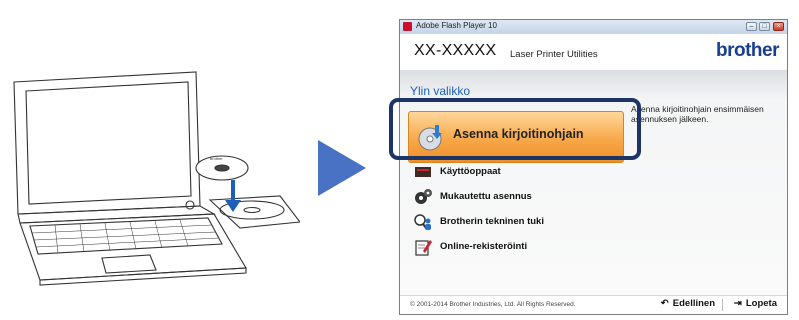 The width and height of the screenshot is (799, 320). Describe the element at coordinates (764, 26) in the screenshot. I see `maximize-button: □` at that location.